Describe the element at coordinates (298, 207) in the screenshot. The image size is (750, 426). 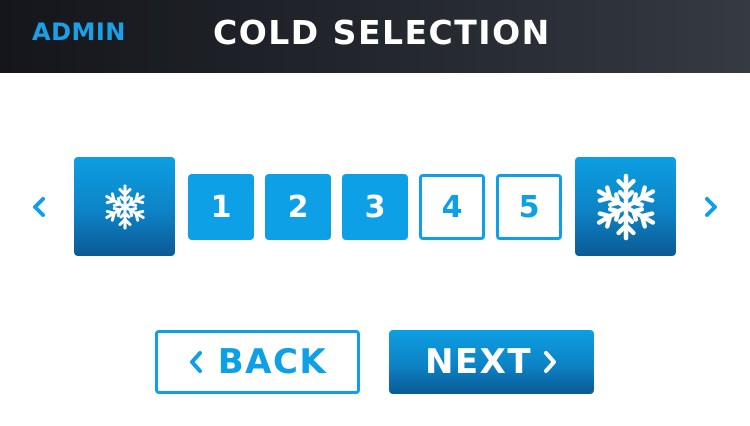
I see `level-button-2: 2` at that location.